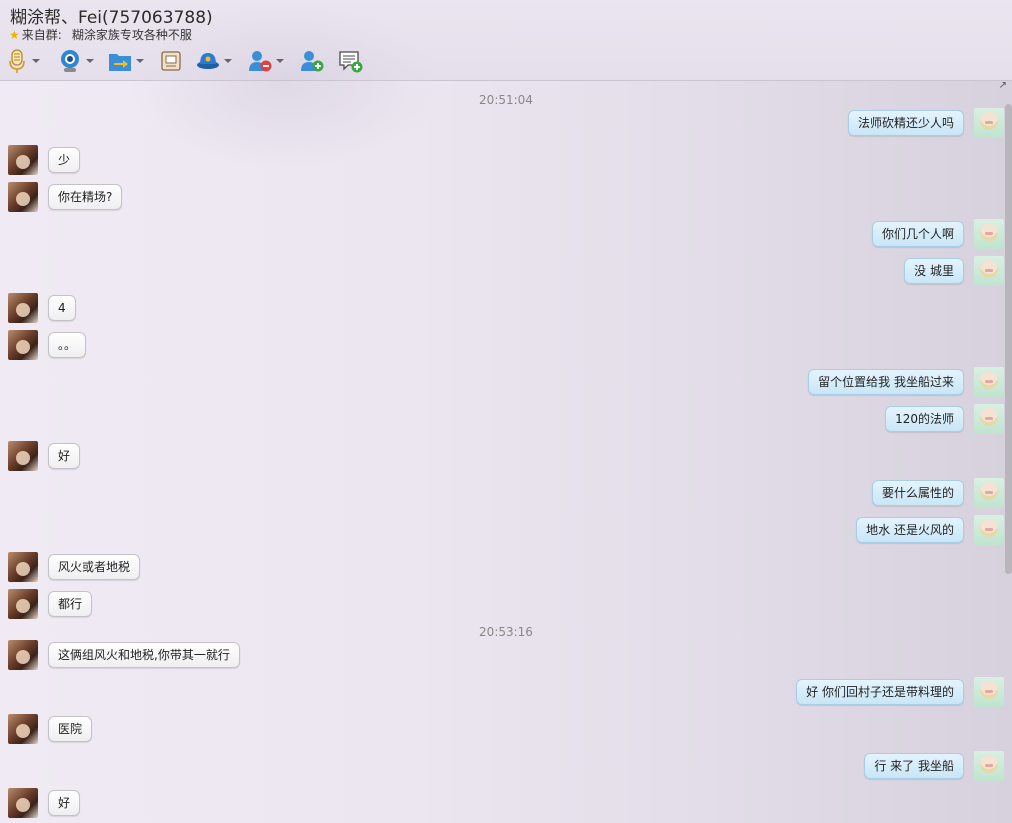 This screenshot has width=1012, height=823. I want to click on message-row-incoming: 少, so click(506, 160).